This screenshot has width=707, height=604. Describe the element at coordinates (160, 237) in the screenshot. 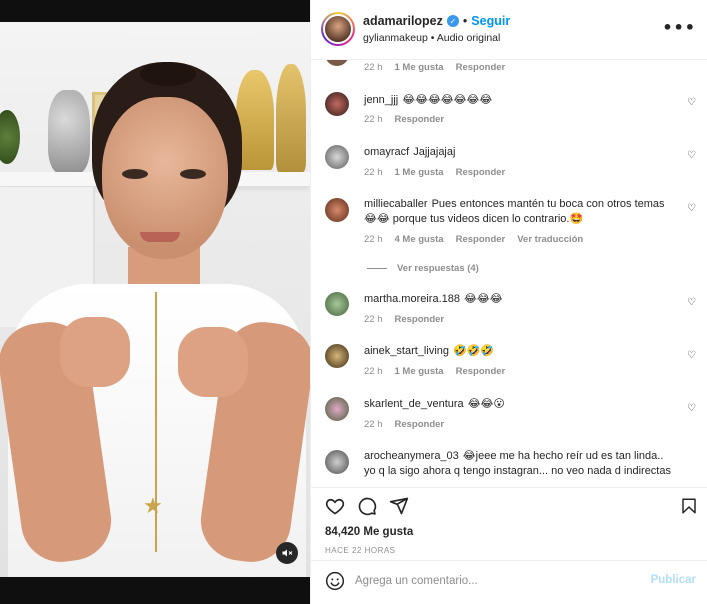

I see `person-mouth` at that location.